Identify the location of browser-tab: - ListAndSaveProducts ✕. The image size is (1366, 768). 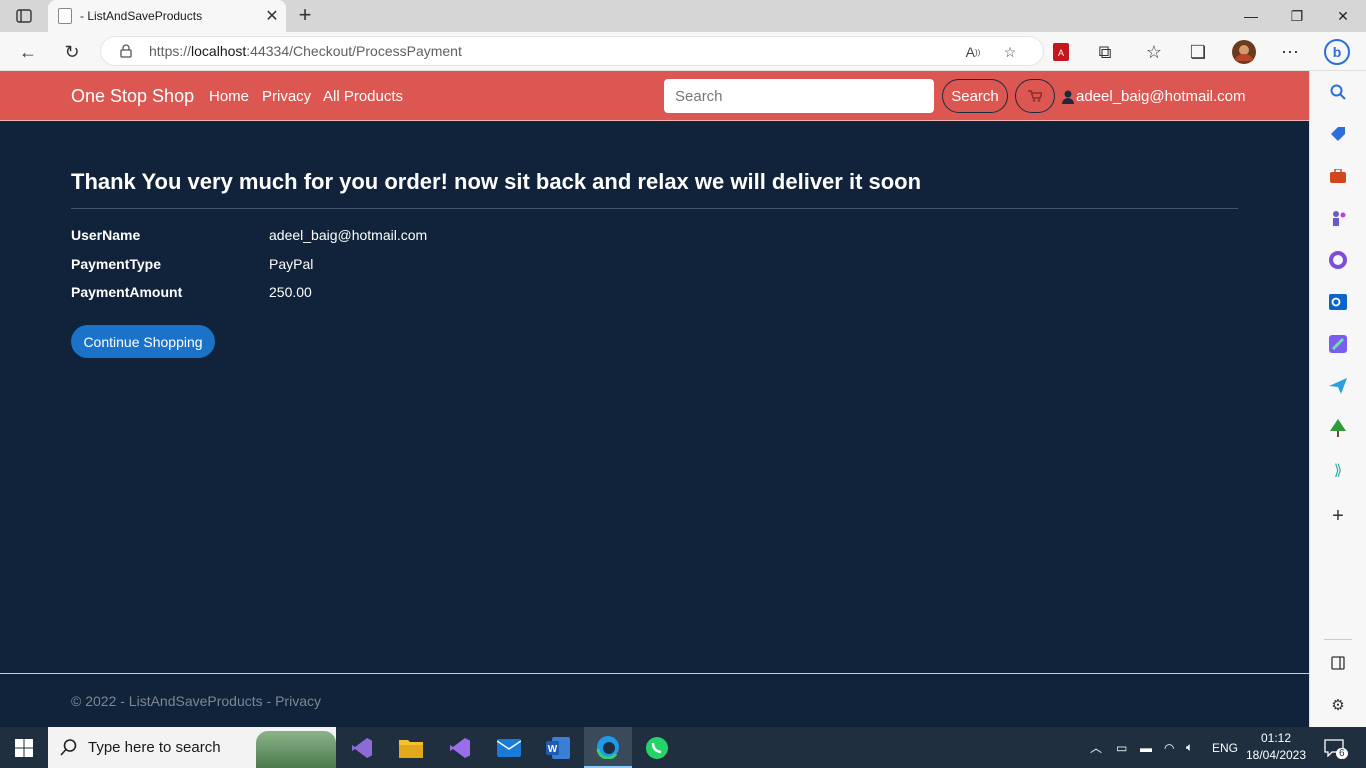
(167, 16).